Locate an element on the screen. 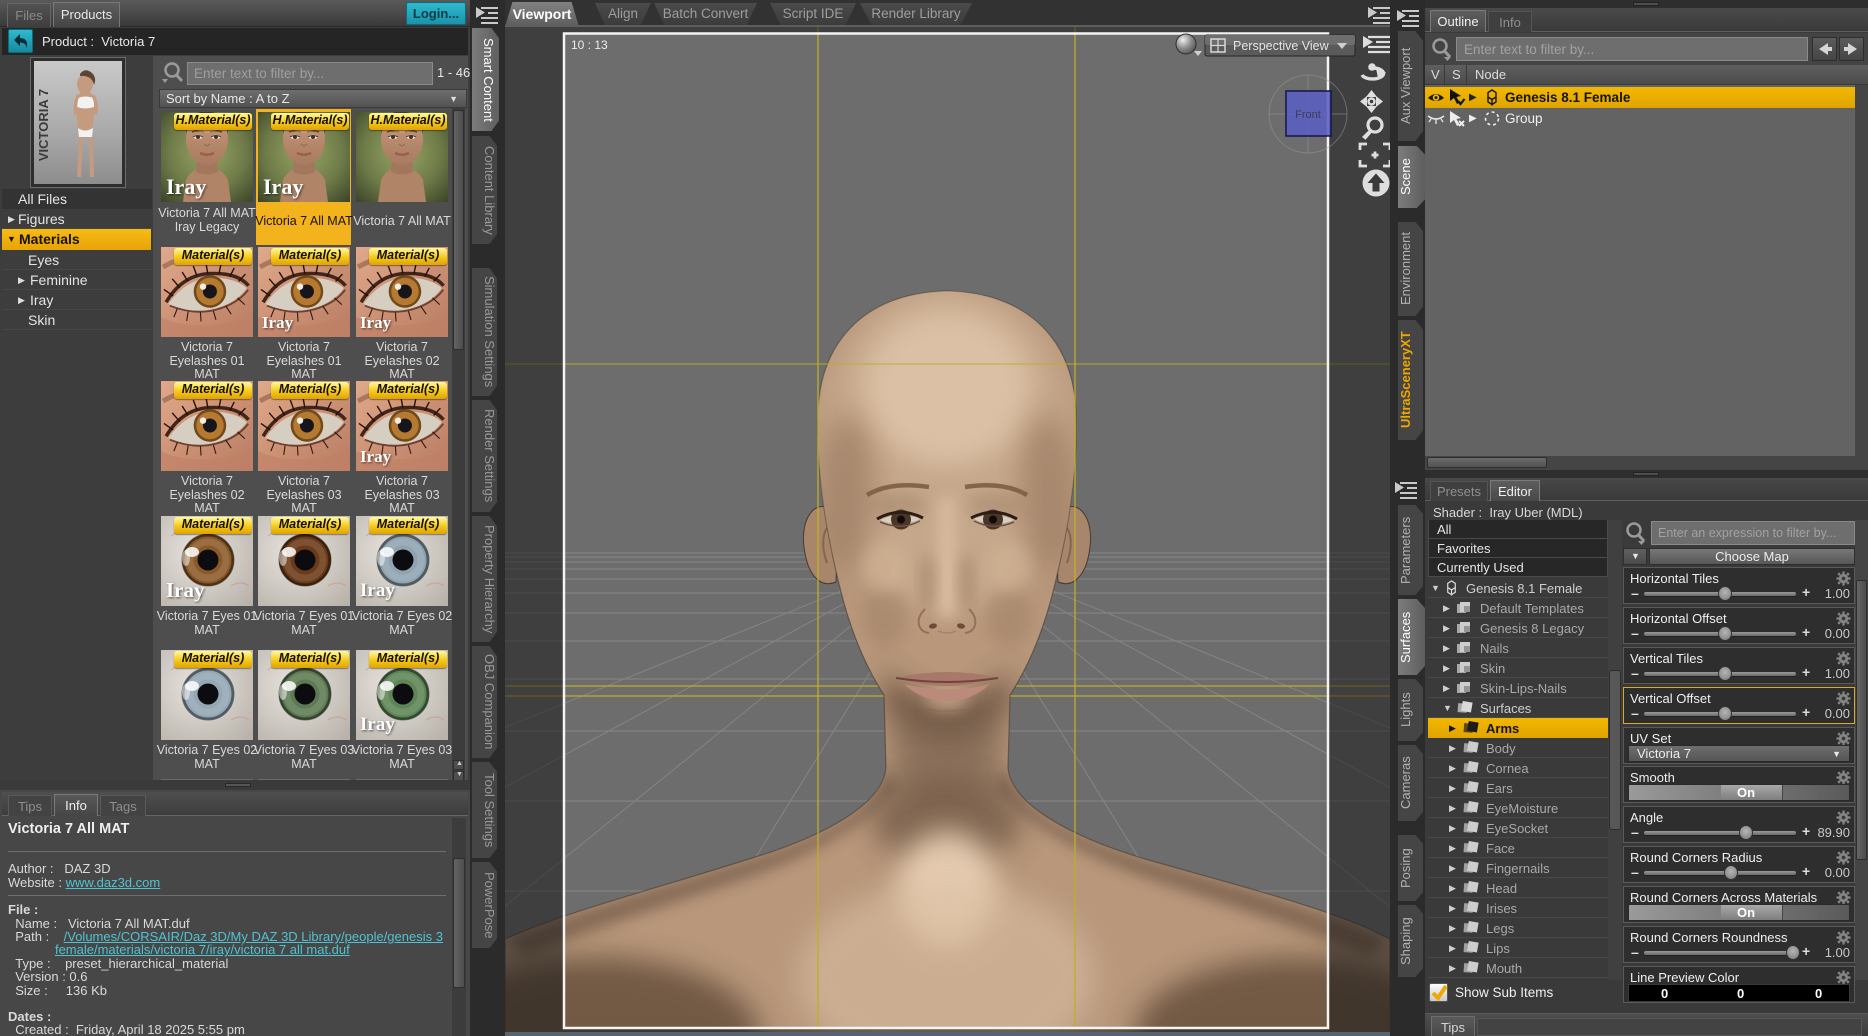 The image size is (1868, 1036). svg-text: Front is located at coordinates (1308, 115).